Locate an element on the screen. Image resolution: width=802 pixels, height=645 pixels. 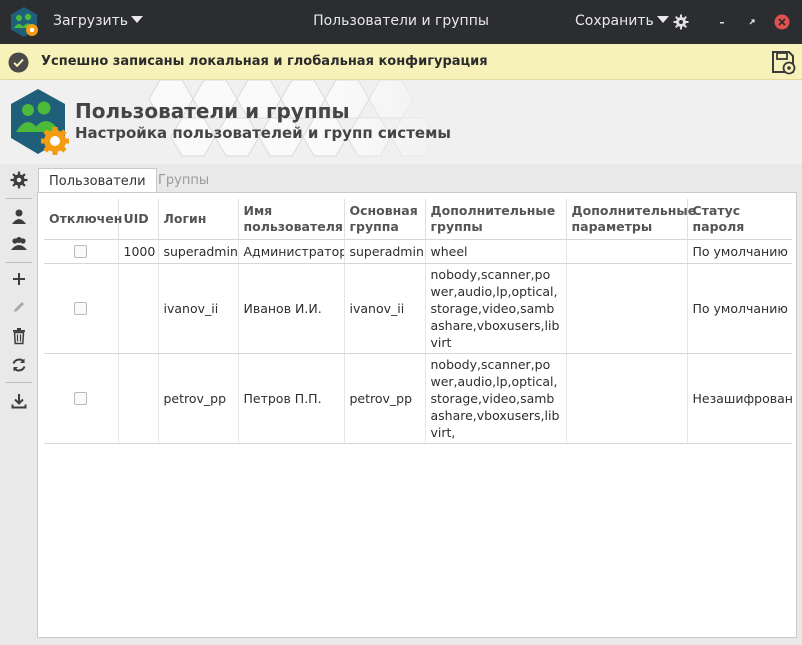
login-cell: petrov_pp is located at coordinates (198, 398).